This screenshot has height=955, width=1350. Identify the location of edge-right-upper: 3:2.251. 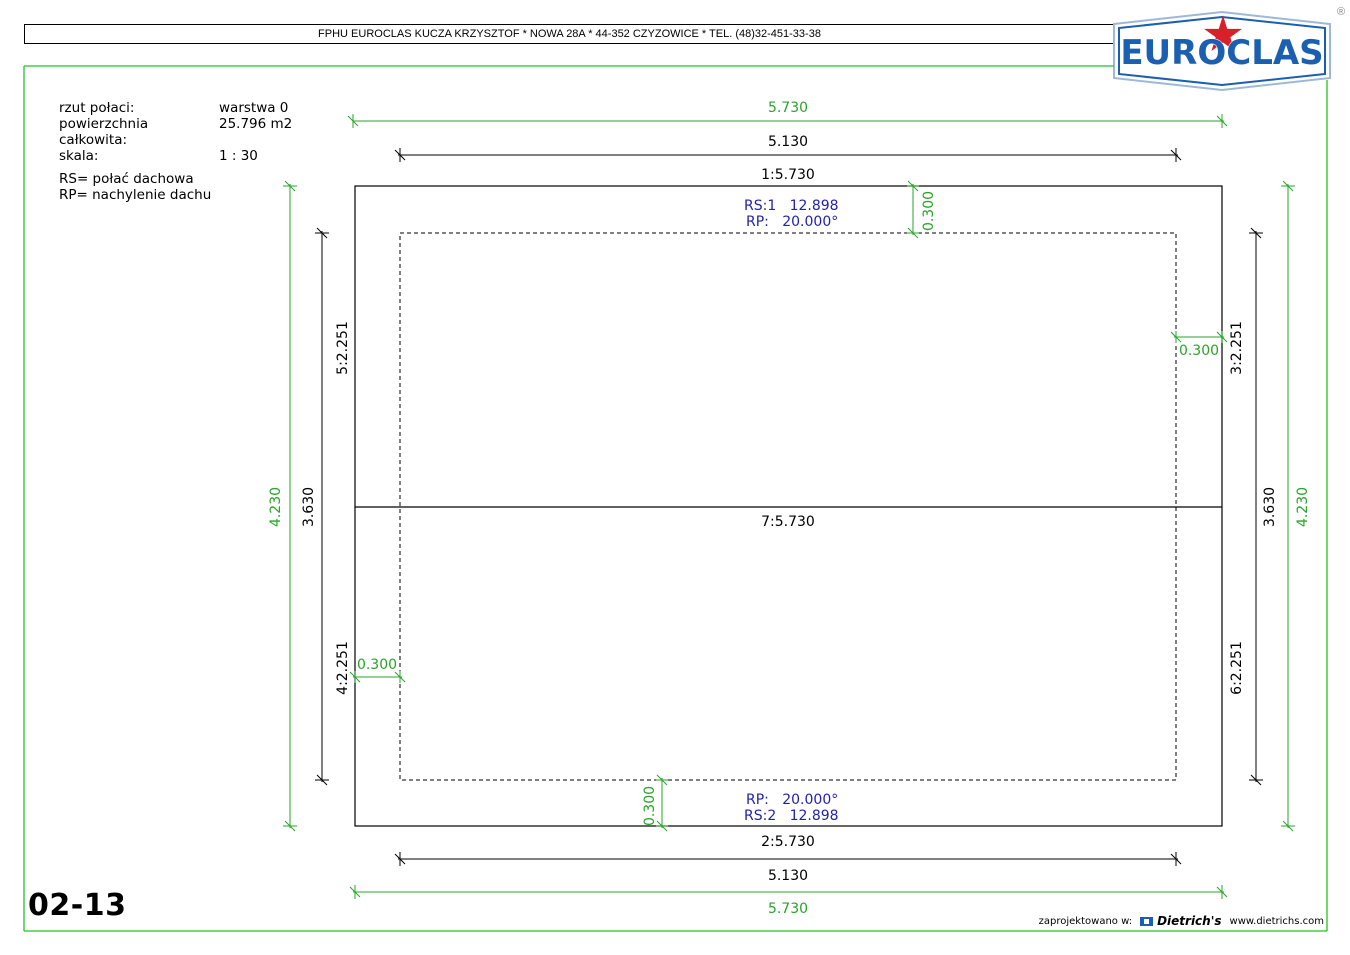
(1237, 348).